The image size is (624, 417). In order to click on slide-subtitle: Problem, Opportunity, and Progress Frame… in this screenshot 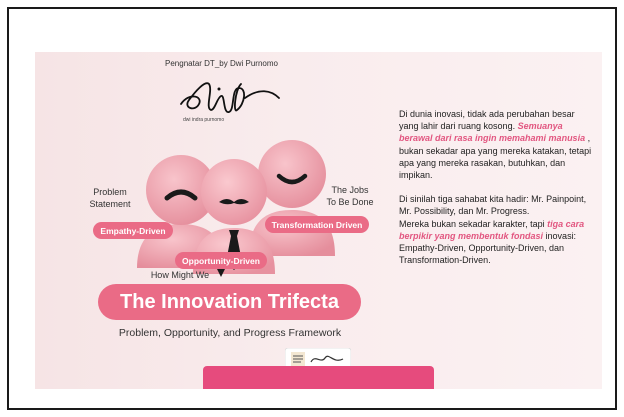, I will do `click(230, 333)`.